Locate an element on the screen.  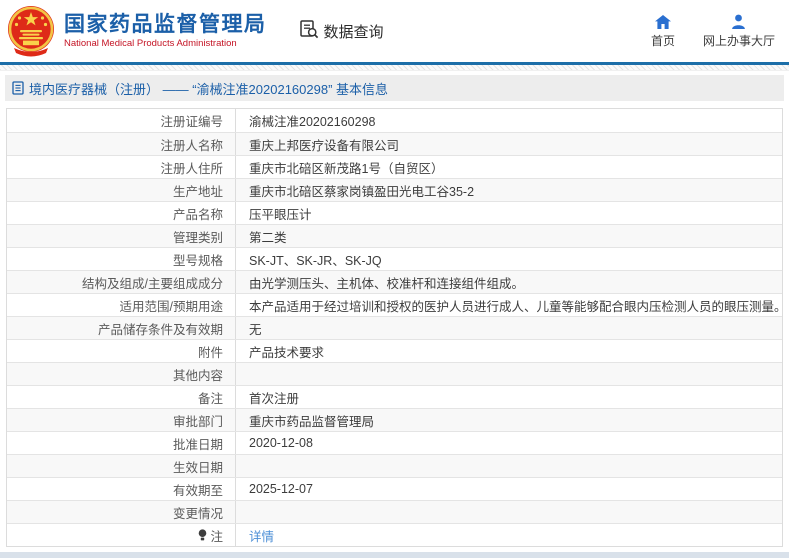
bulb-icon is located at coordinates (202, 535).